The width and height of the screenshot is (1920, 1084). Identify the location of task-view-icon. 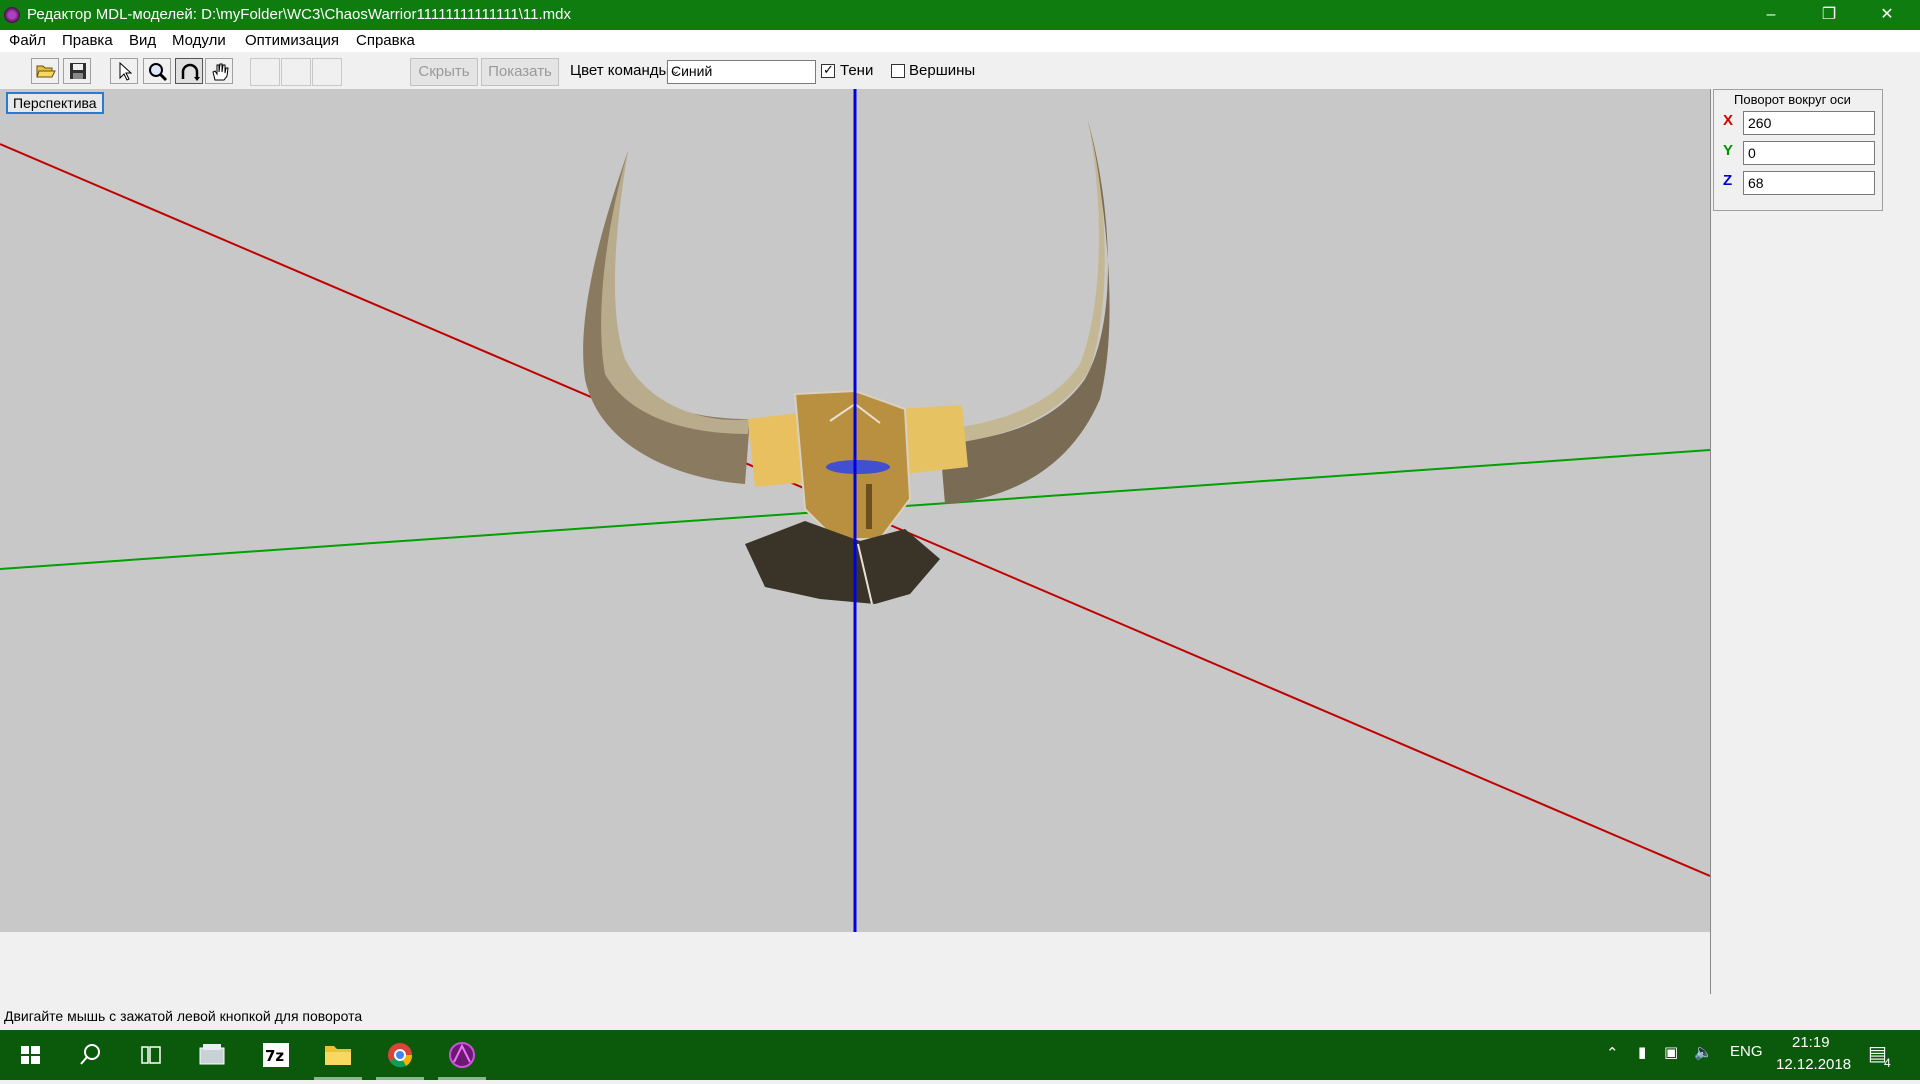
(151, 1055).